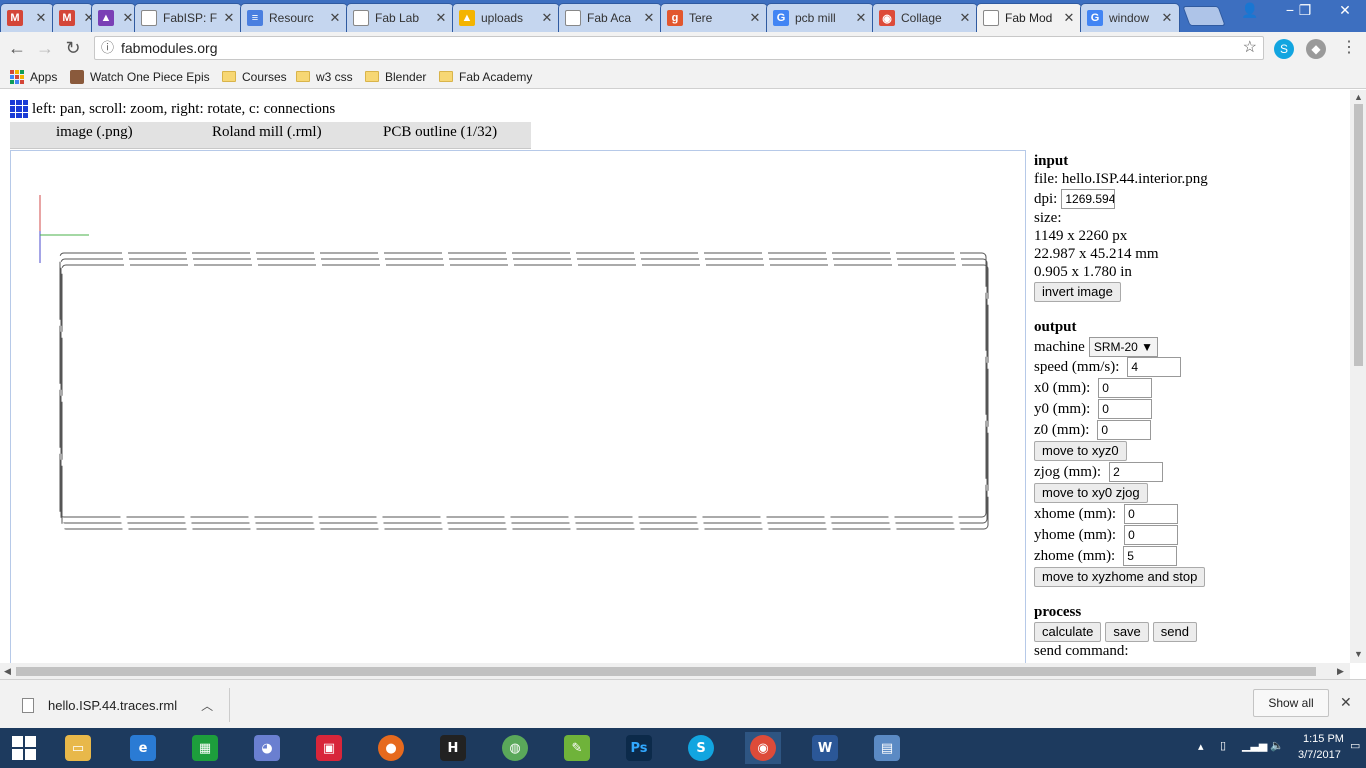 Image resolution: width=1366 pixels, height=768 pixels. I want to click on move-to-xyzhome-button: move to xyzhome and stop, so click(1120, 576).